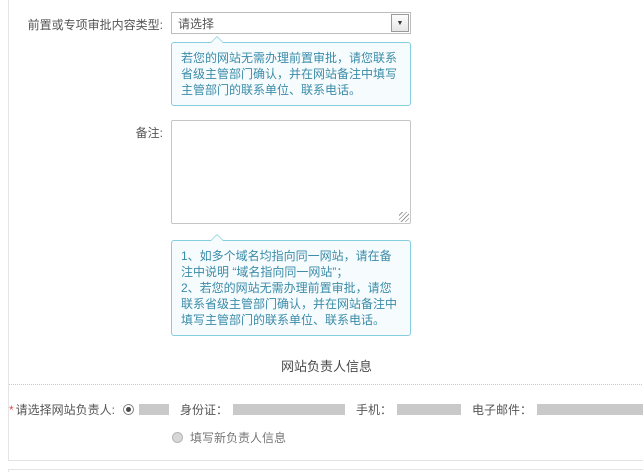 Image resolution: width=643 pixels, height=472 pixels. What do you see at coordinates (590, 409) in the screenshot?
I see `redacted-email` at bounding box center [590, 409].